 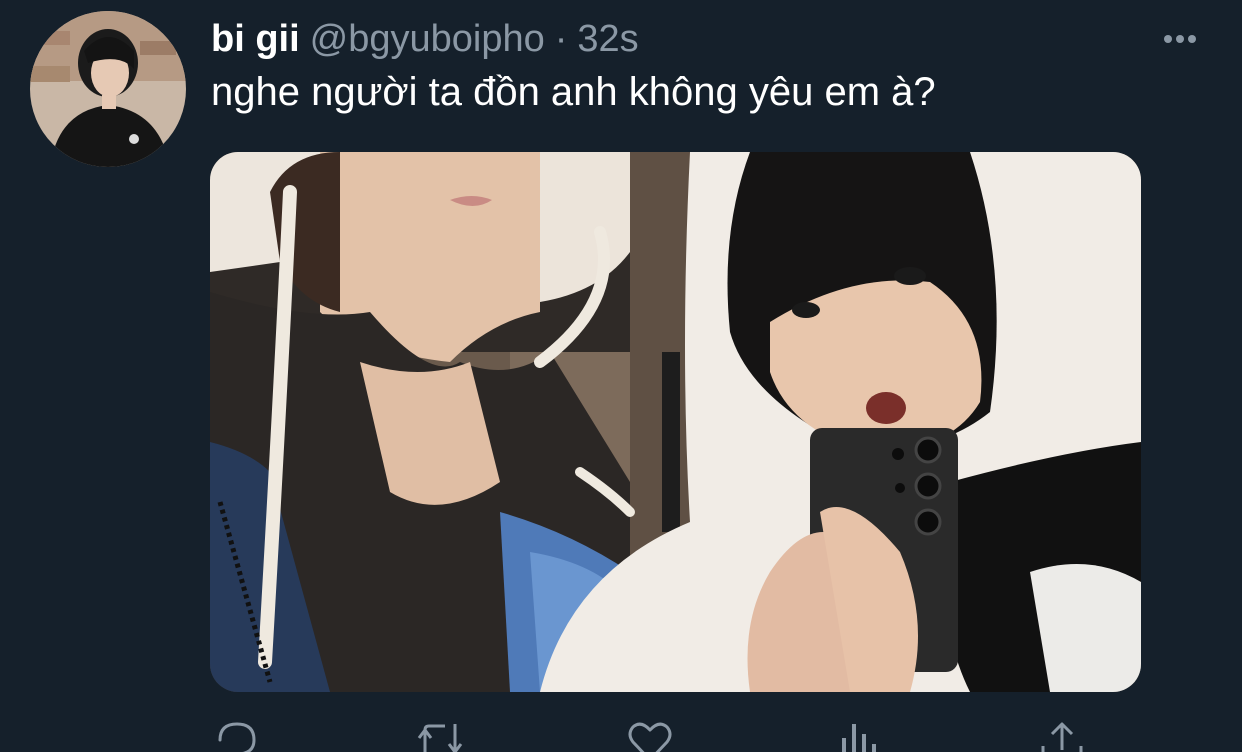 I want to click on more-horizontal-icon, so click(x=1180, y=39).